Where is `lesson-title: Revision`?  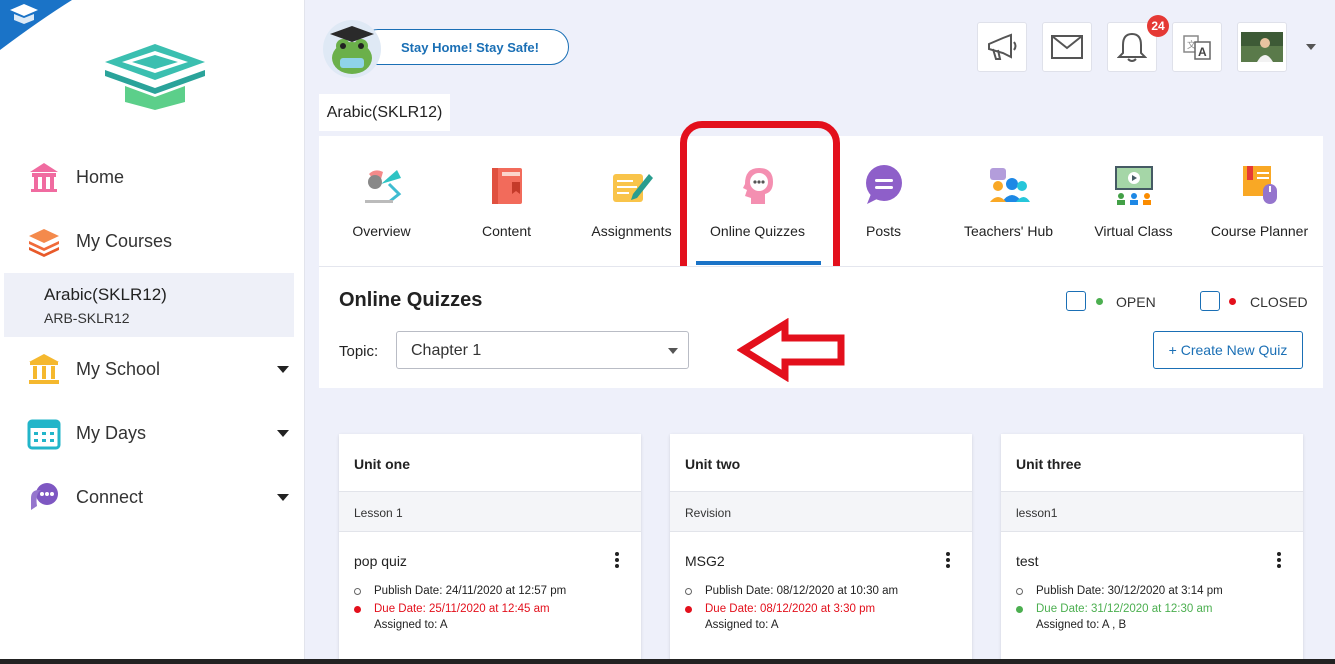 lesson-title: Revision is located at coordinates (708, 513).